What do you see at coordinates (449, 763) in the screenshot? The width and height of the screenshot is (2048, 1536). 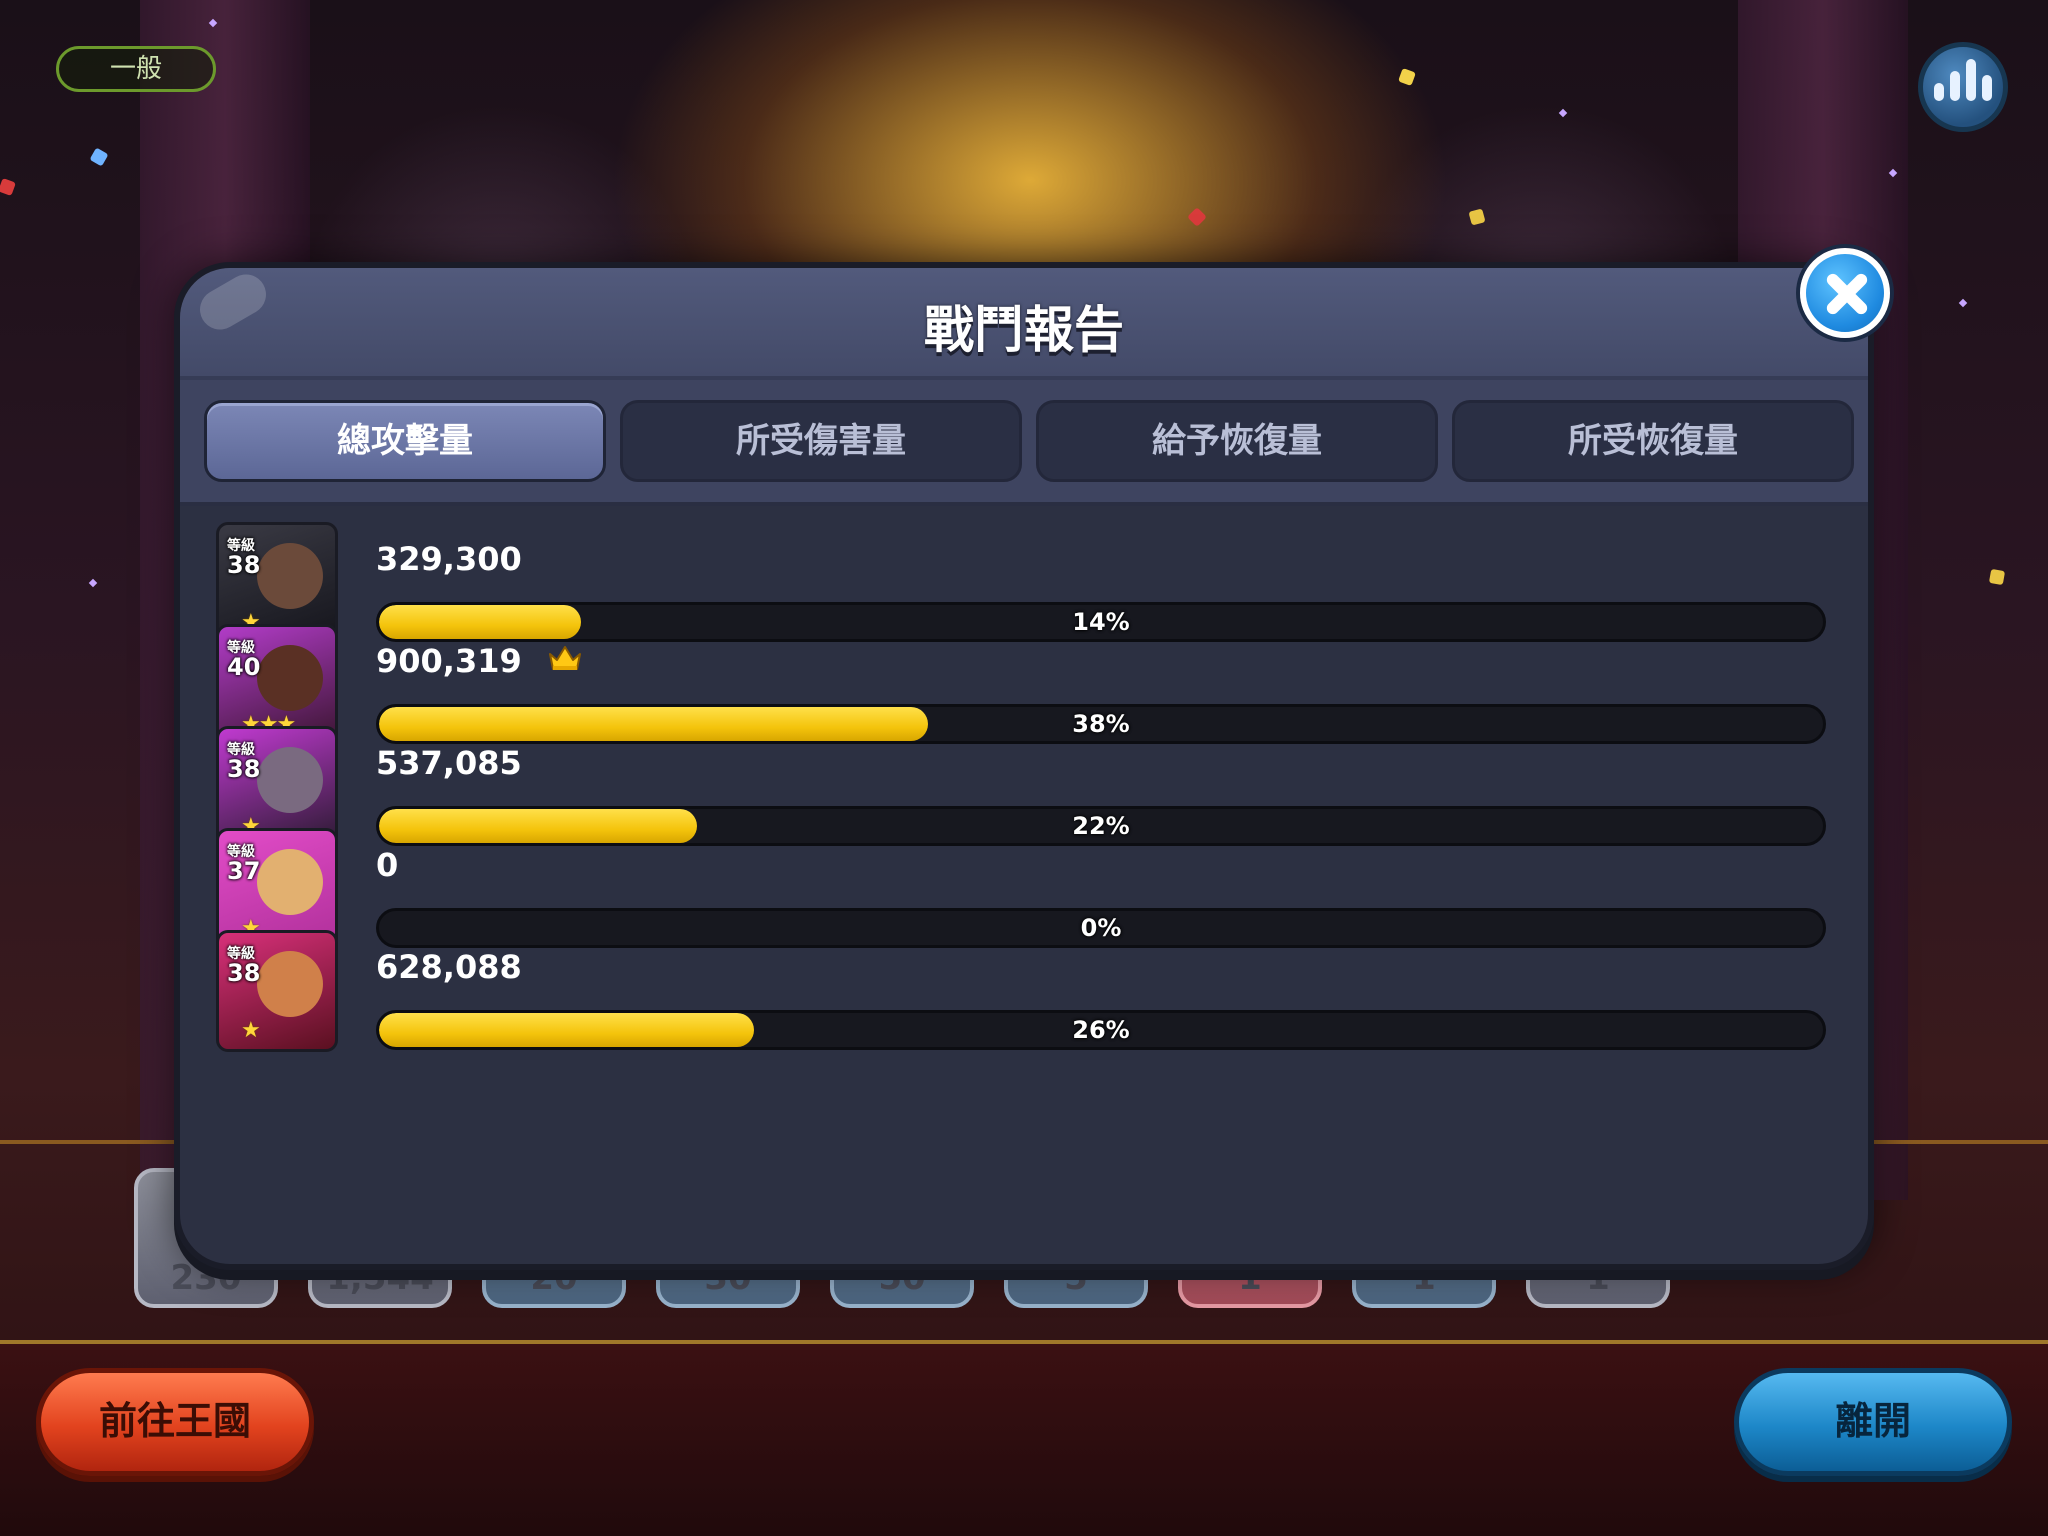 I see `damage-value: 537,085` at bounding box center [449, 763].